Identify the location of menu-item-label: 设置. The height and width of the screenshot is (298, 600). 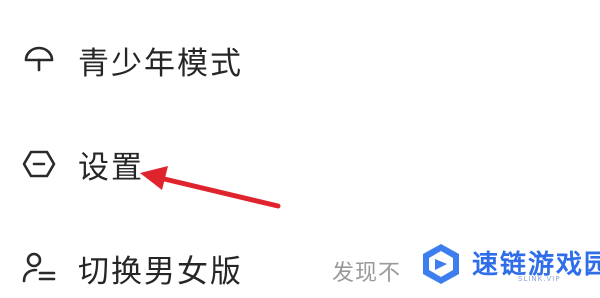
(111, 167).